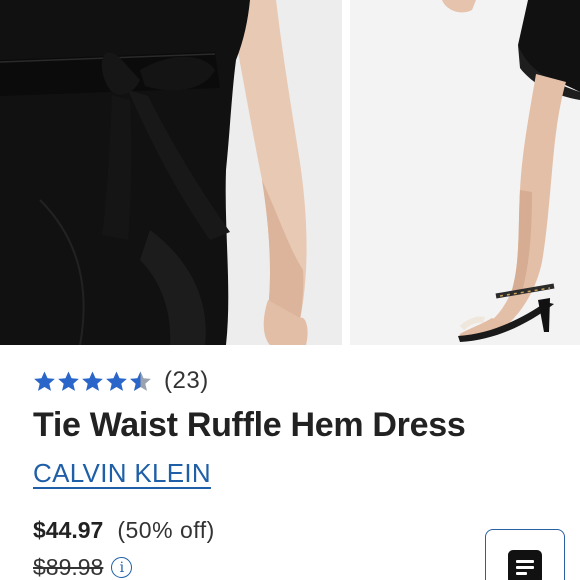  What do you see at coordinates (68, 567) in the screenshot?
I see `original-price: $89.98` at bounding box center [68, 567].